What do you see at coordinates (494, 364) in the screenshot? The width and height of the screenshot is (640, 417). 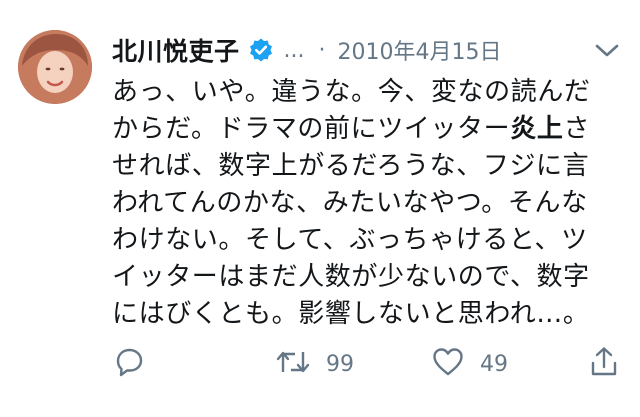 I see `like-count: 49` at bounding box center [494, 364].